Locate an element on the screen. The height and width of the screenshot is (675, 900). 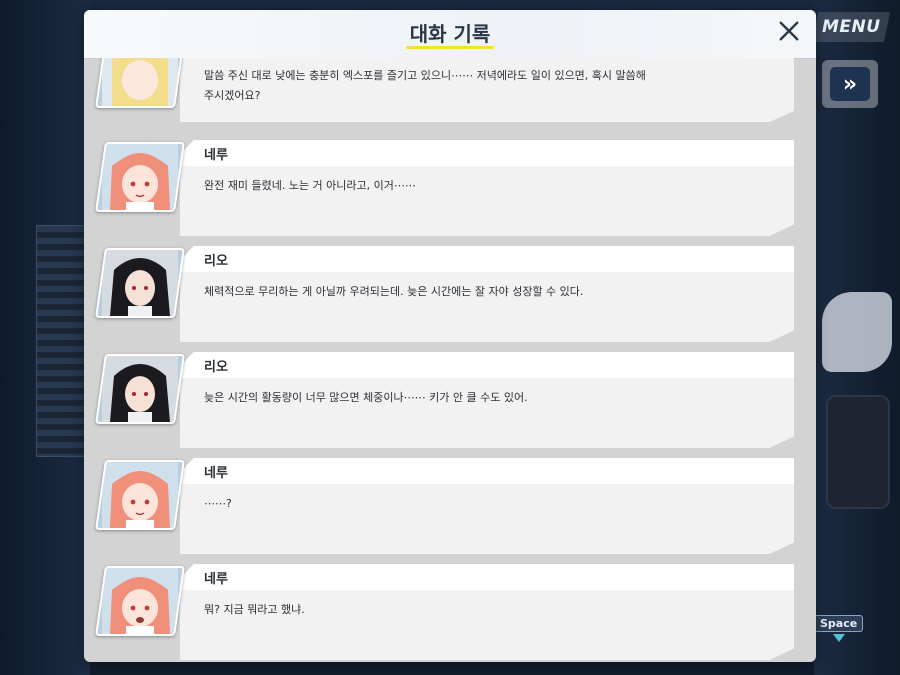
space-key-label: Space is located at coordinates (839, 623).